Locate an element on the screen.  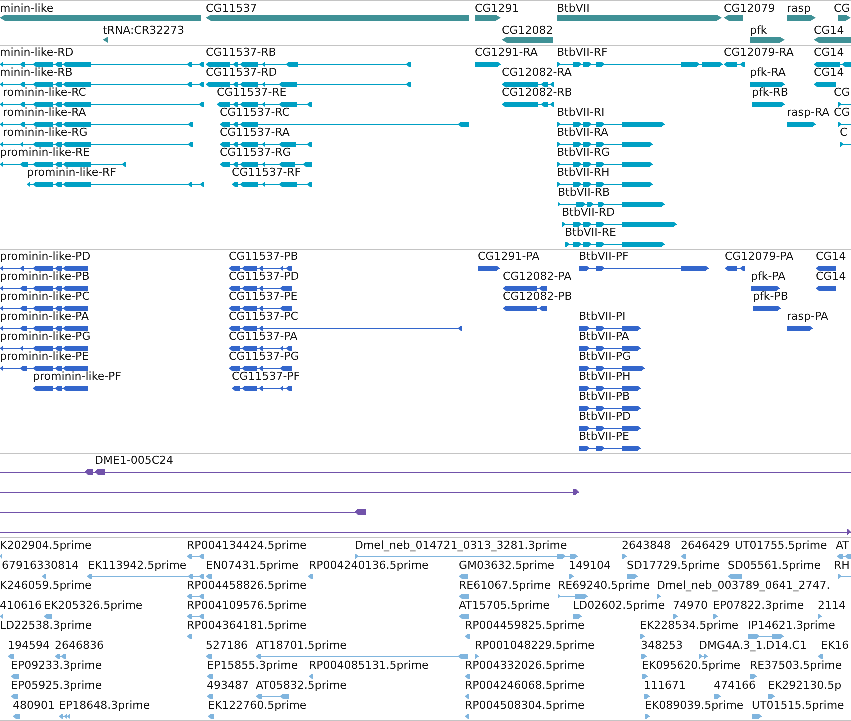
gene-label: CG is located at coordinates (842, 8).